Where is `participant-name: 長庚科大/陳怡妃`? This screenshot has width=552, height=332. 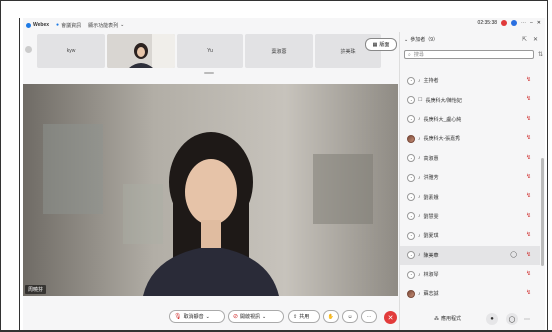 participant-name: 長庚科大/陳怡妃 is located at coordinates (443, 100).